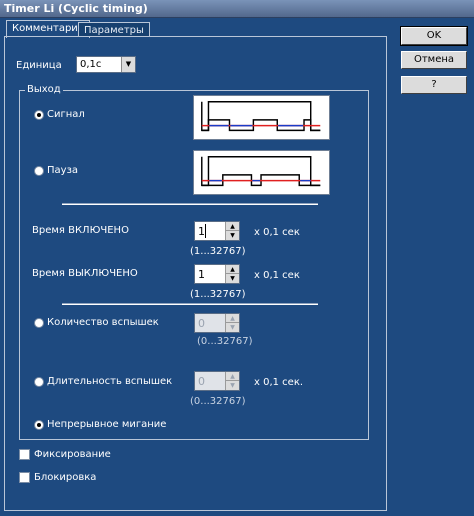 The image size is (474, 516). Describe the element at coordinates (103, 322) in the screenshot. I see `flash-count-label: Количество вспышек` at that location.